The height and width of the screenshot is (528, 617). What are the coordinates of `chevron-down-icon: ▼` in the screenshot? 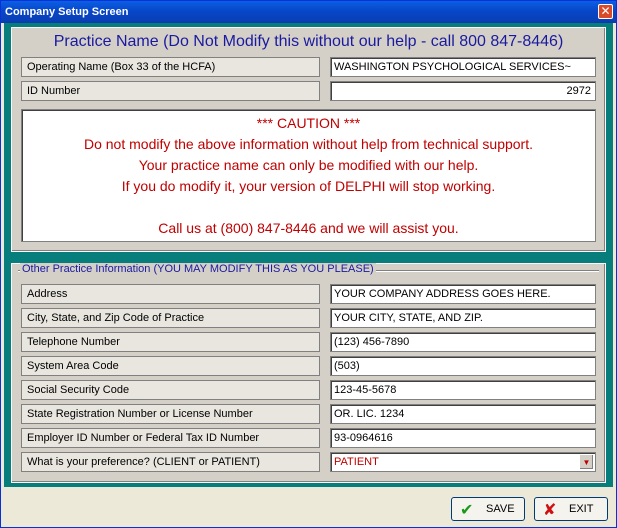 It's located at (586, 462).